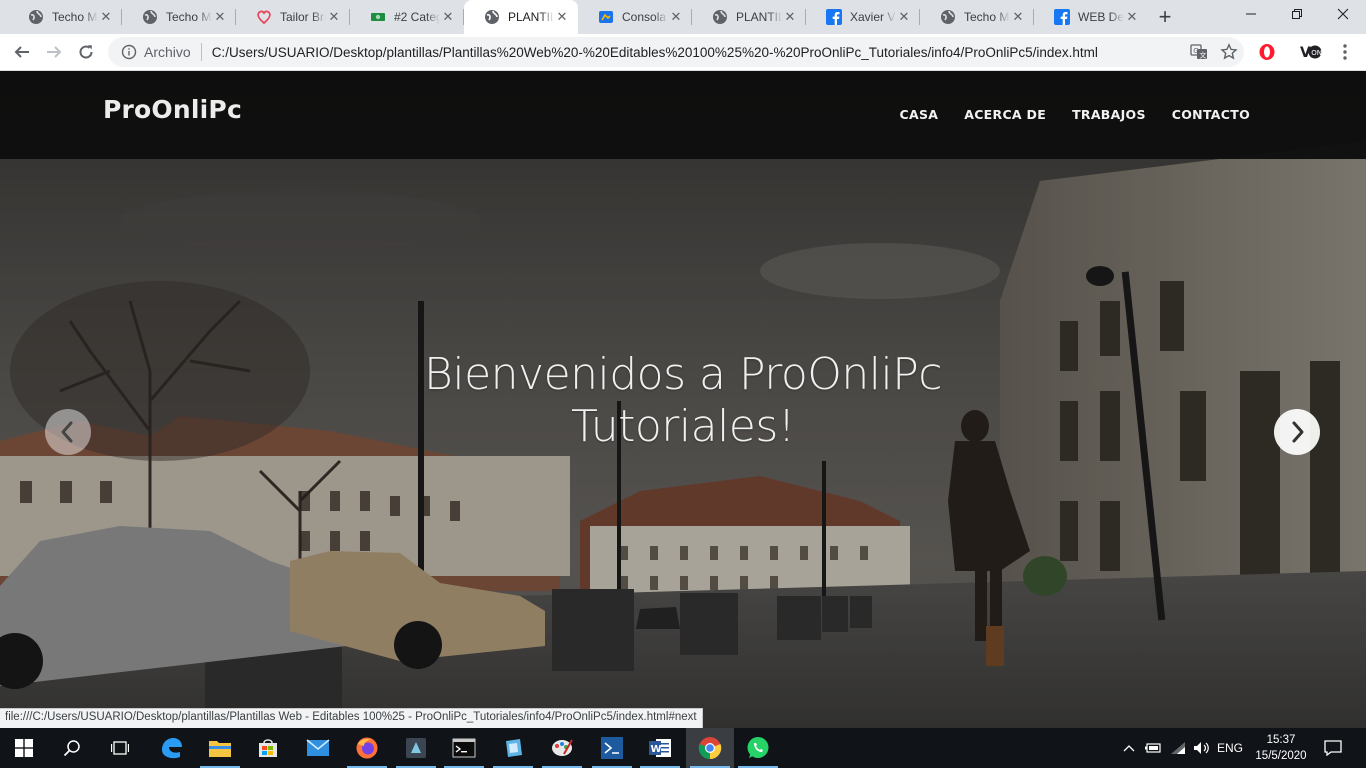 Image resolution: width=1366 pixels, height=768 pixels. I want to click on windows-logo-icon, so click(24, 748).